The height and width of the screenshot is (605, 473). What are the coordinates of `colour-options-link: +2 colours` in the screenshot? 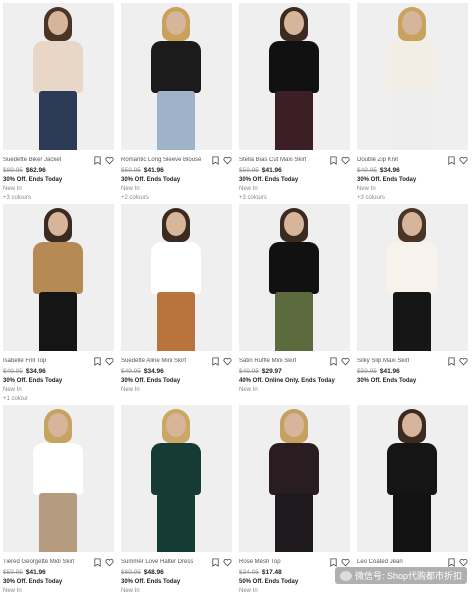 It's located at (176, 199).